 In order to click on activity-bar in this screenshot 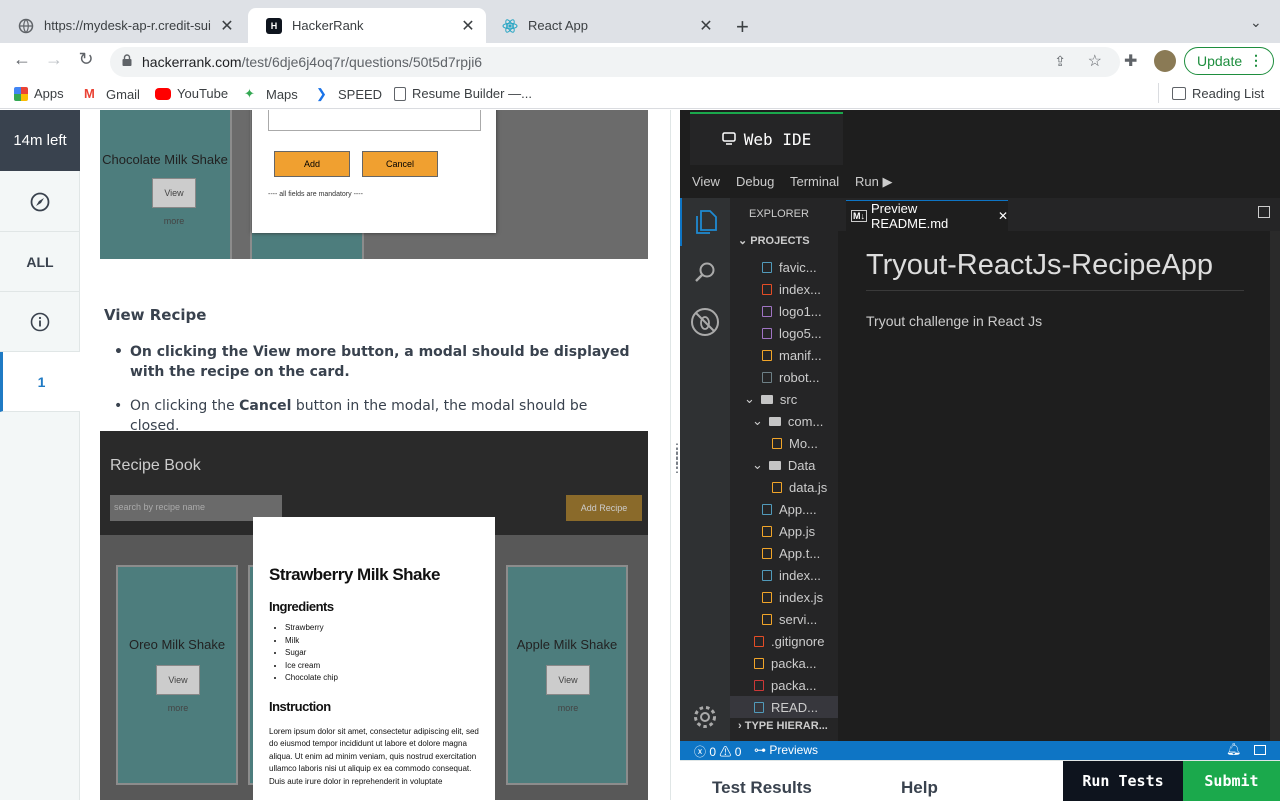, I will do `click(705, 470)`.